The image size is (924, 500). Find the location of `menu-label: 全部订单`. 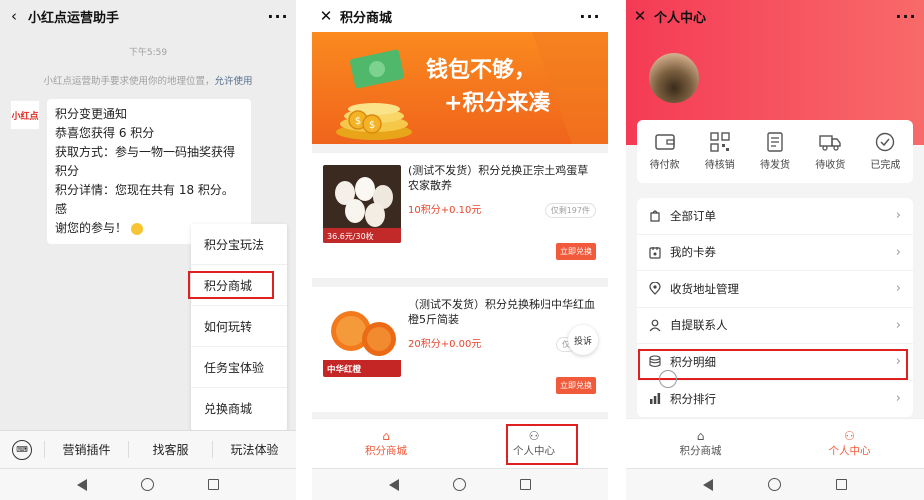

menu-label: 全部订单 is located at coordinates (693, 215).